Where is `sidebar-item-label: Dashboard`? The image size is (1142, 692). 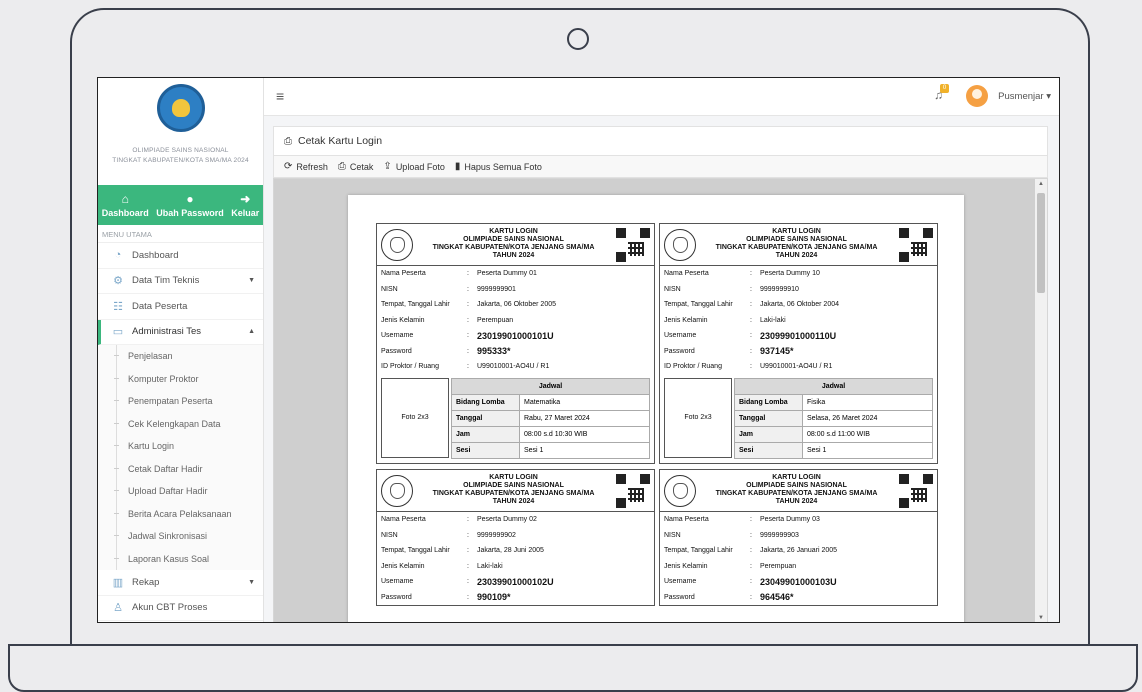
sidebar-item-label: Dashboard is located at coordinates (155, 255).